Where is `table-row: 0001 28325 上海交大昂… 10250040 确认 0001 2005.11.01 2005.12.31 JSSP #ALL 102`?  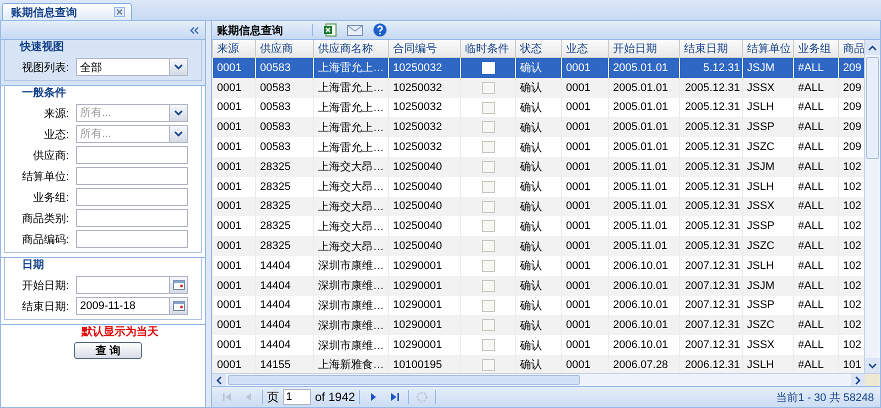 table-row: 0001 28325 上海交大昂… 10250040 确认 0001 2005.11.01 2005.12.31 JSSP #ALL 102 is located at coordinates (538, 226).